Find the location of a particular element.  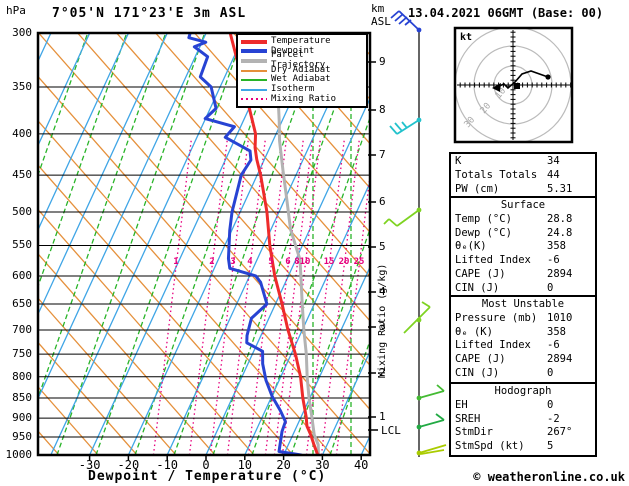

table-row-value: 5.31 is located at coordinates (560, 188).